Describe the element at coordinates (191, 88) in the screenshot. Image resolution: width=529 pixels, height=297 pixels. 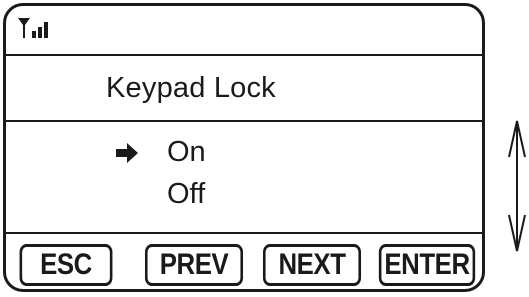
I see `page-title: Keypad Lock` at that location.